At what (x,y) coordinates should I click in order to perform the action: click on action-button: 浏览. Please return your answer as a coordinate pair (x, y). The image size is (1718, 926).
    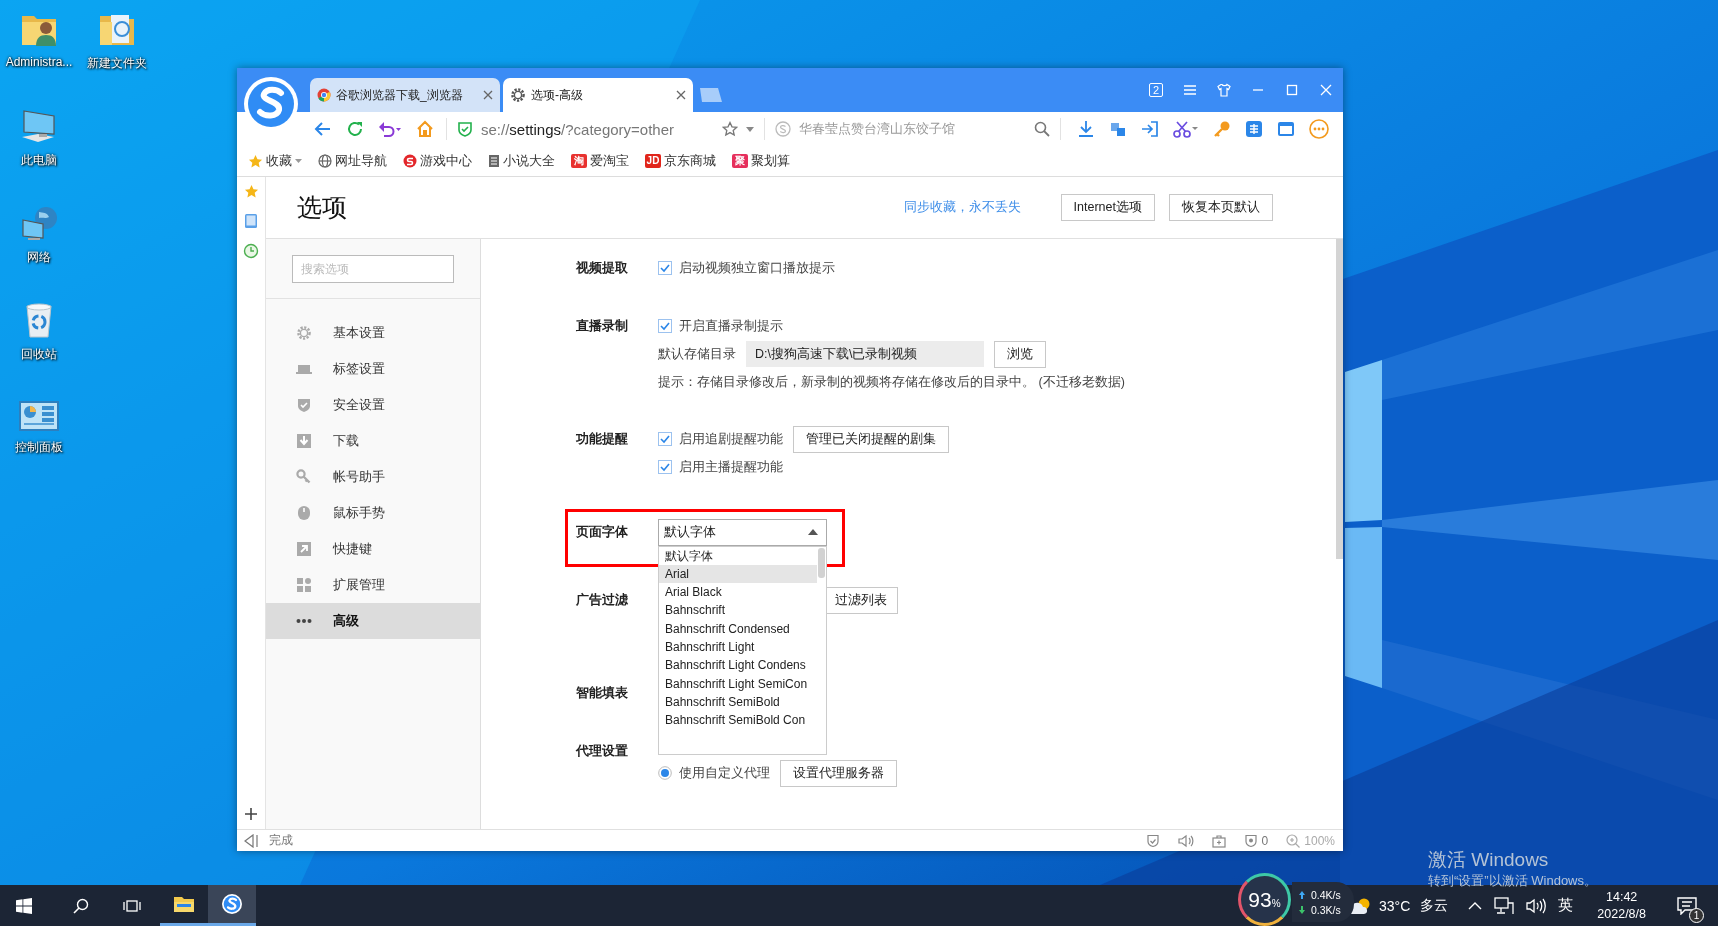
    Looking at the image, I should click on (1020, 354).